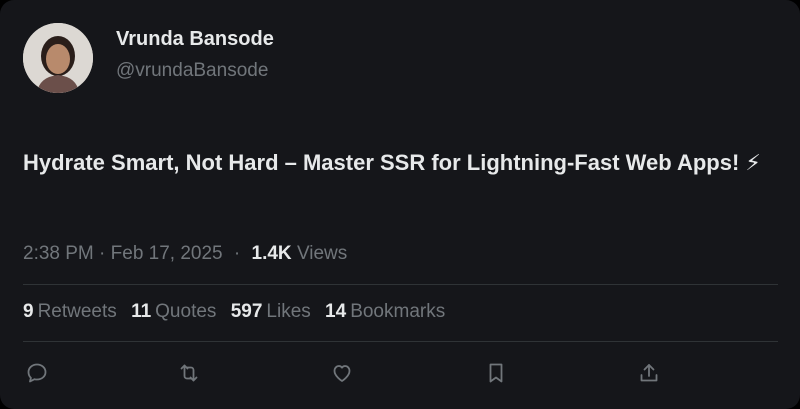 Image resolution: width=800 pixels, height=409 pixels. I want to click on bookmark-button, so click(496, 373).